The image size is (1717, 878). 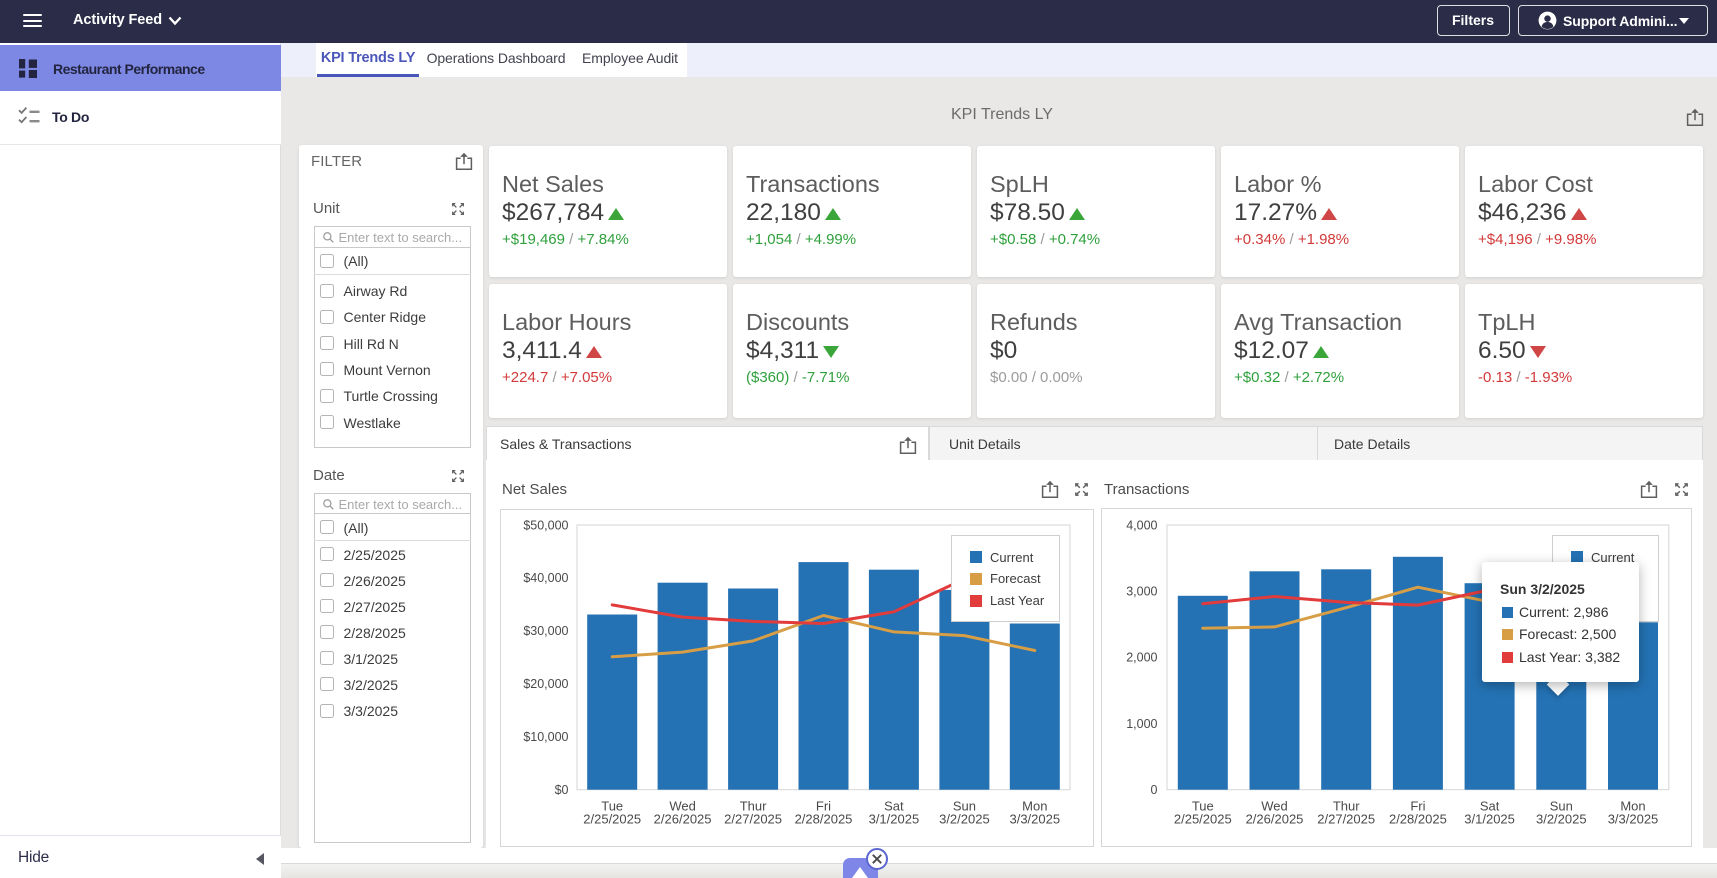 What do you see at coordinates (1141, 724) in the screenshot?
I see `svg-text: 1,000` at bounding box center [1141, 724].